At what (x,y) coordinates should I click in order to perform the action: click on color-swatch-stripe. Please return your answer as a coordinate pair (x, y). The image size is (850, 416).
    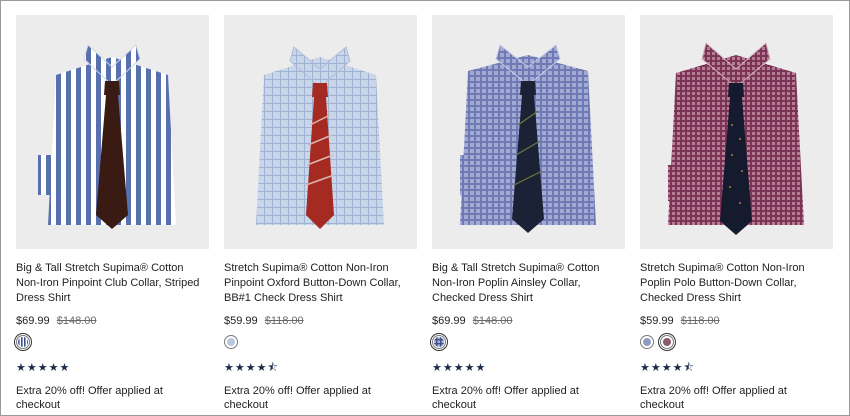
    Looking at the image, I should click on (23, 342).